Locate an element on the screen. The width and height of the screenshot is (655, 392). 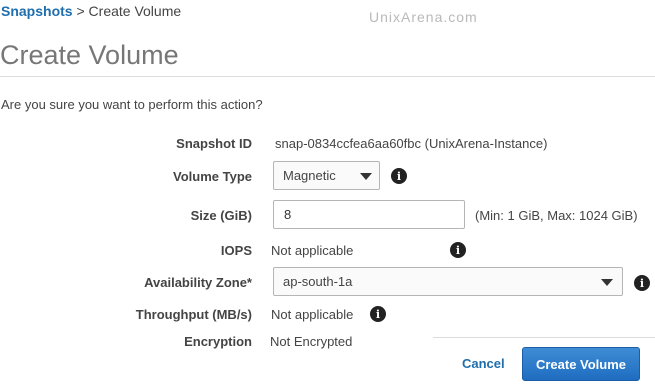
breadcrumb-snapshots-link: Snapshots is located at coordinates (37, 11).